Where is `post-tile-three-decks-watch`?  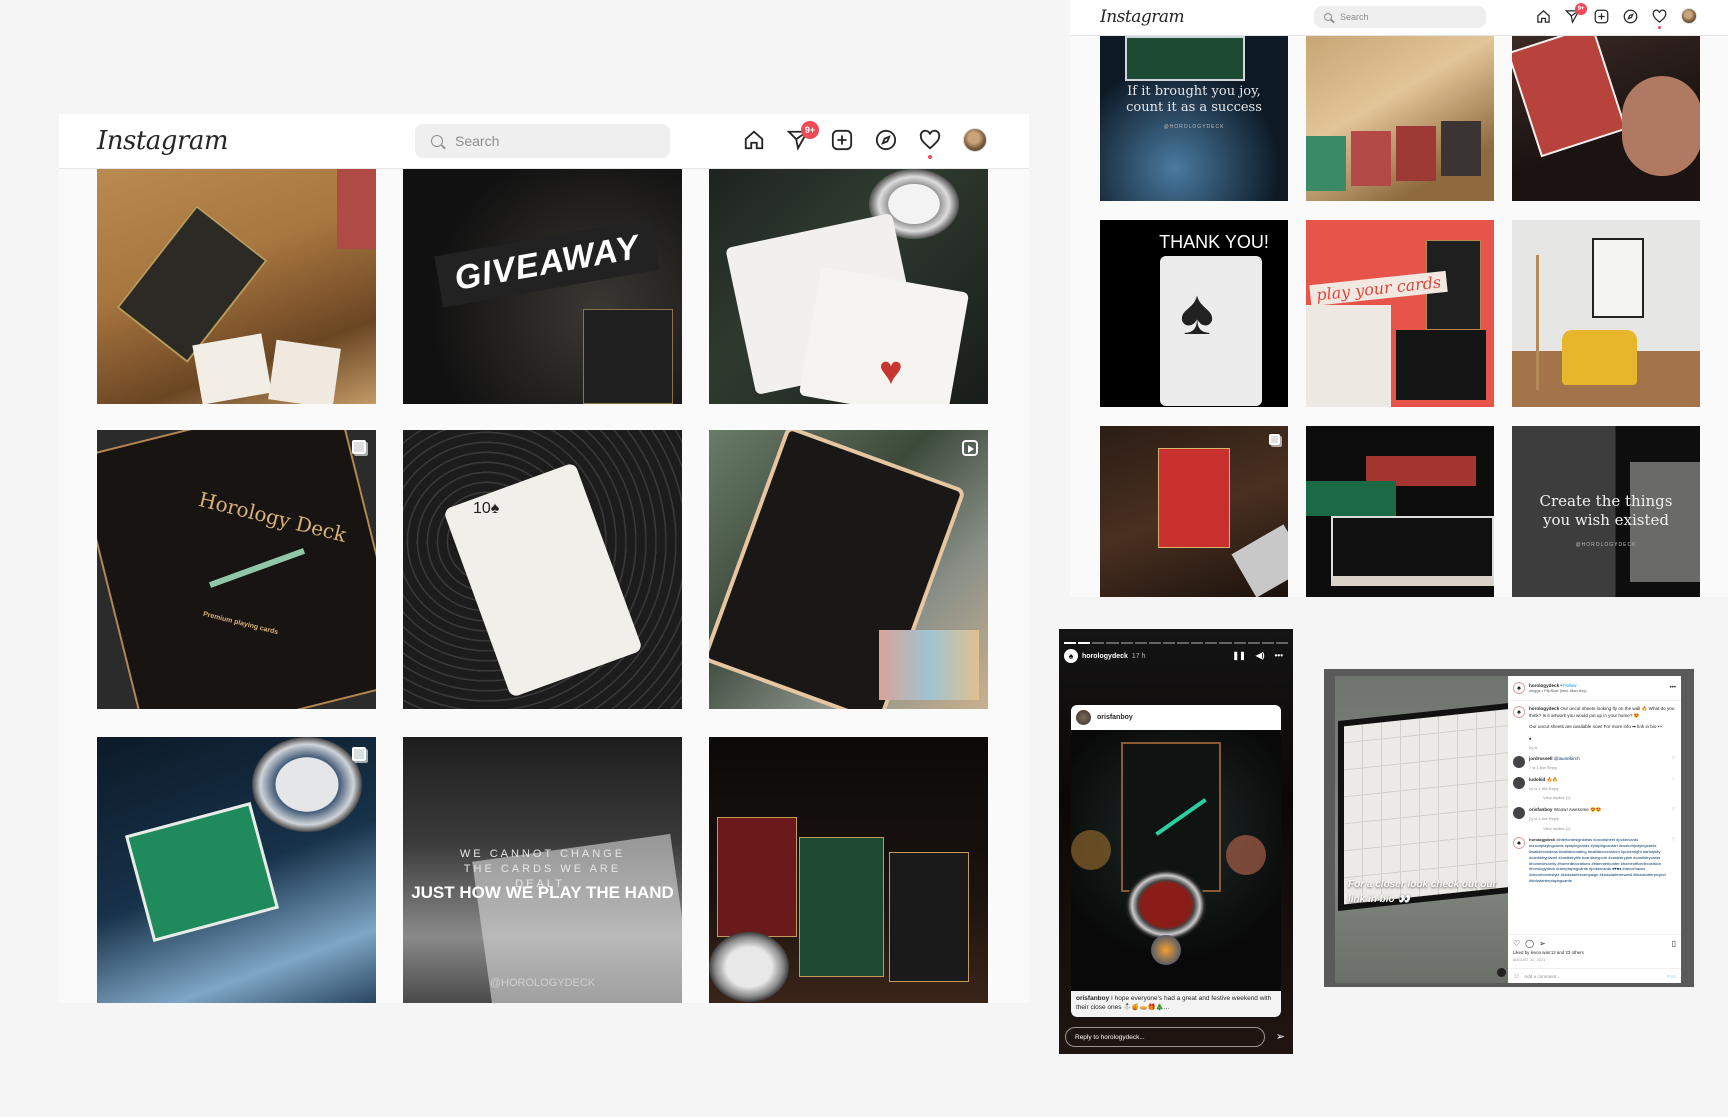
post-tile-three-decks-watch is located at coordinates (848, 870).